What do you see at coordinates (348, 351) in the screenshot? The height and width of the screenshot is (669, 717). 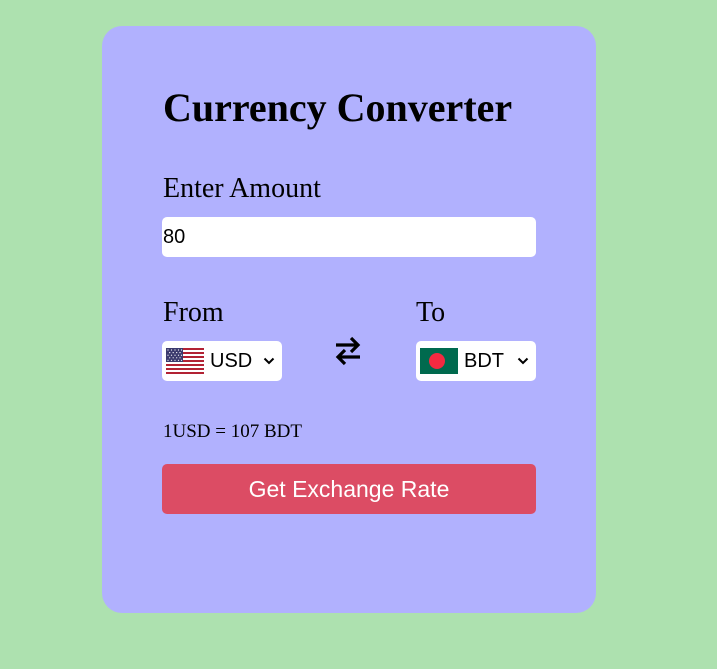 I see `swap-arrows-icon` at bounding box center [348, 351].